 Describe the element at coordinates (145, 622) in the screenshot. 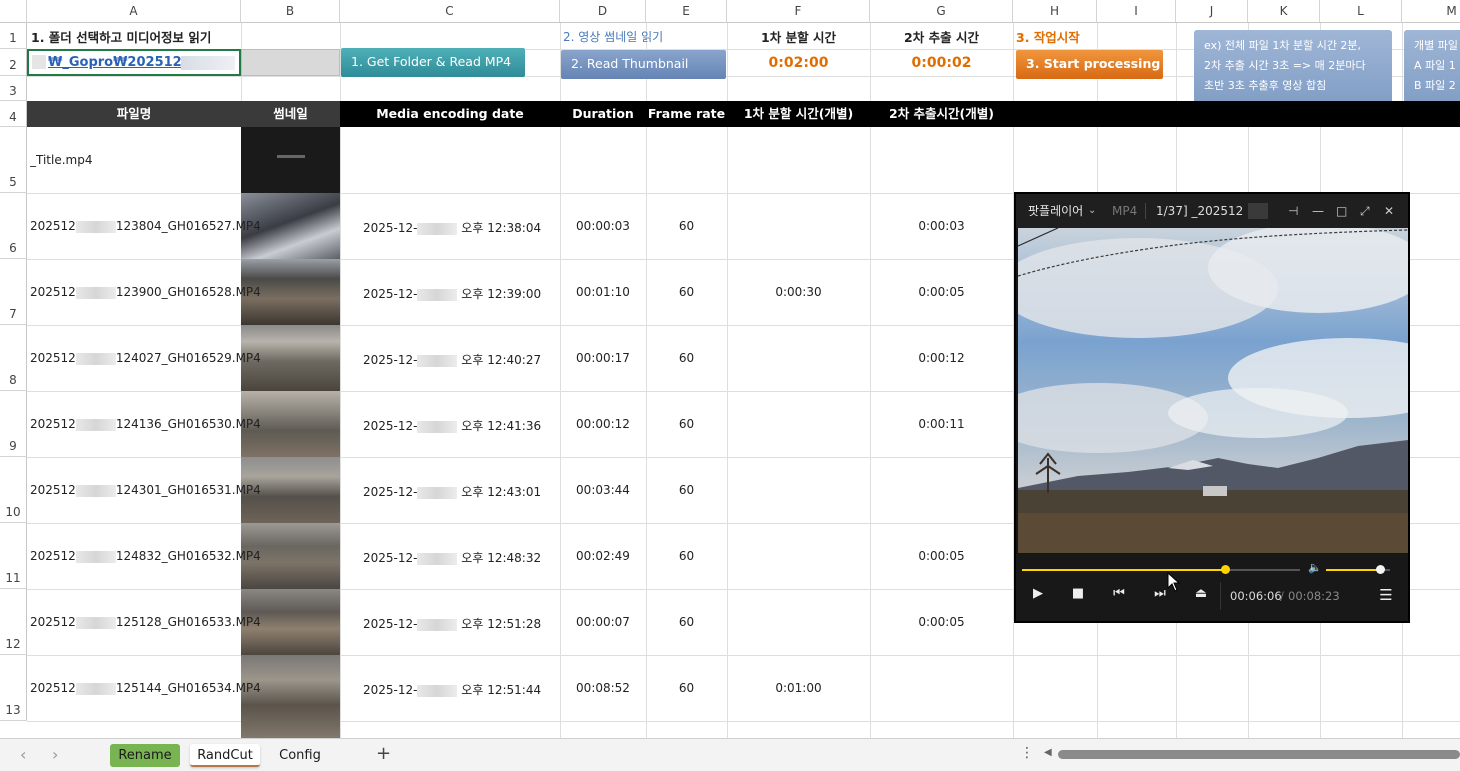

I see `filename-cell: 202512 125128_GH016533.MP4` at that location.